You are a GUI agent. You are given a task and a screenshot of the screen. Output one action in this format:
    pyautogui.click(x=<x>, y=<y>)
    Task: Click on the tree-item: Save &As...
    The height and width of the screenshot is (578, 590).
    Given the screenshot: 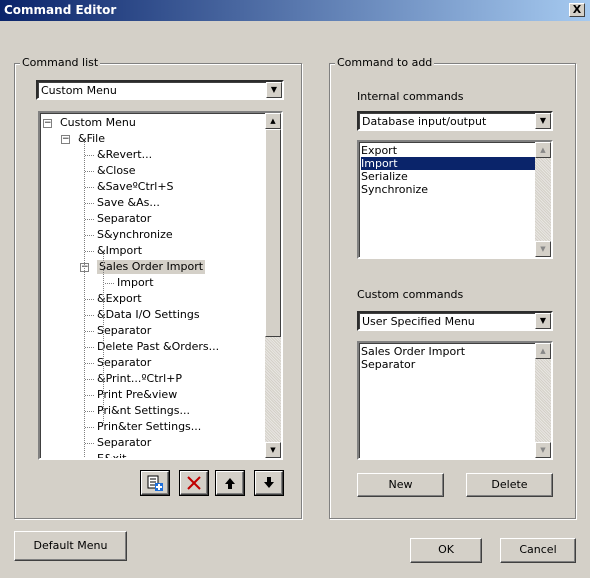 What is the action you would take?
    pyautogui.click(x=128, y=203)
    